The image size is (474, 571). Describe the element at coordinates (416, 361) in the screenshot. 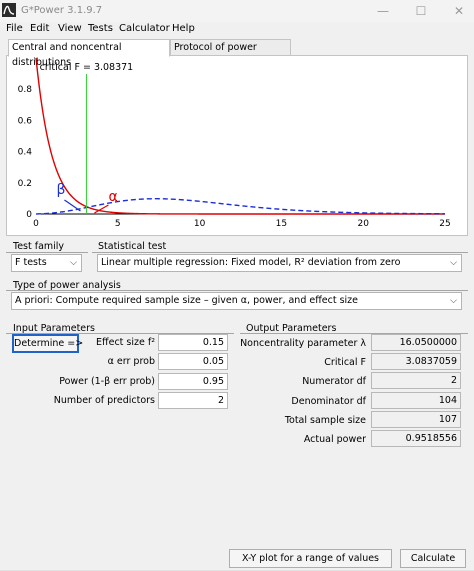

I see `critical-f-output: 3.0837059` at that location.